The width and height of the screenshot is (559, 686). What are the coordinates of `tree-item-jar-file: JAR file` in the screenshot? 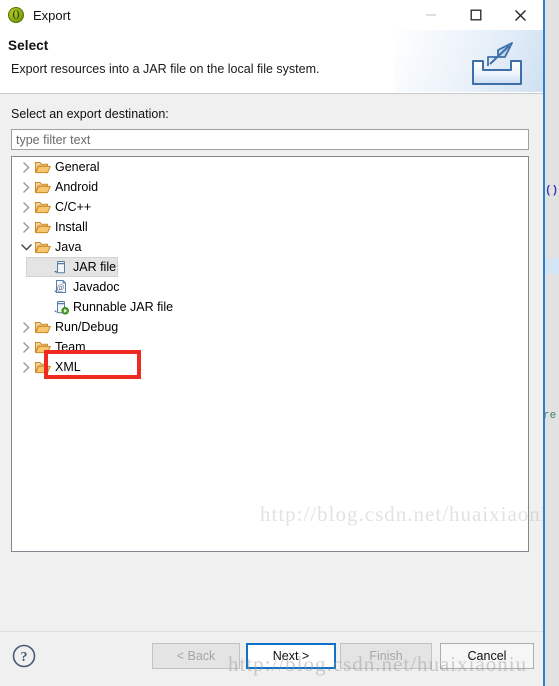 It's located at (270, 267).